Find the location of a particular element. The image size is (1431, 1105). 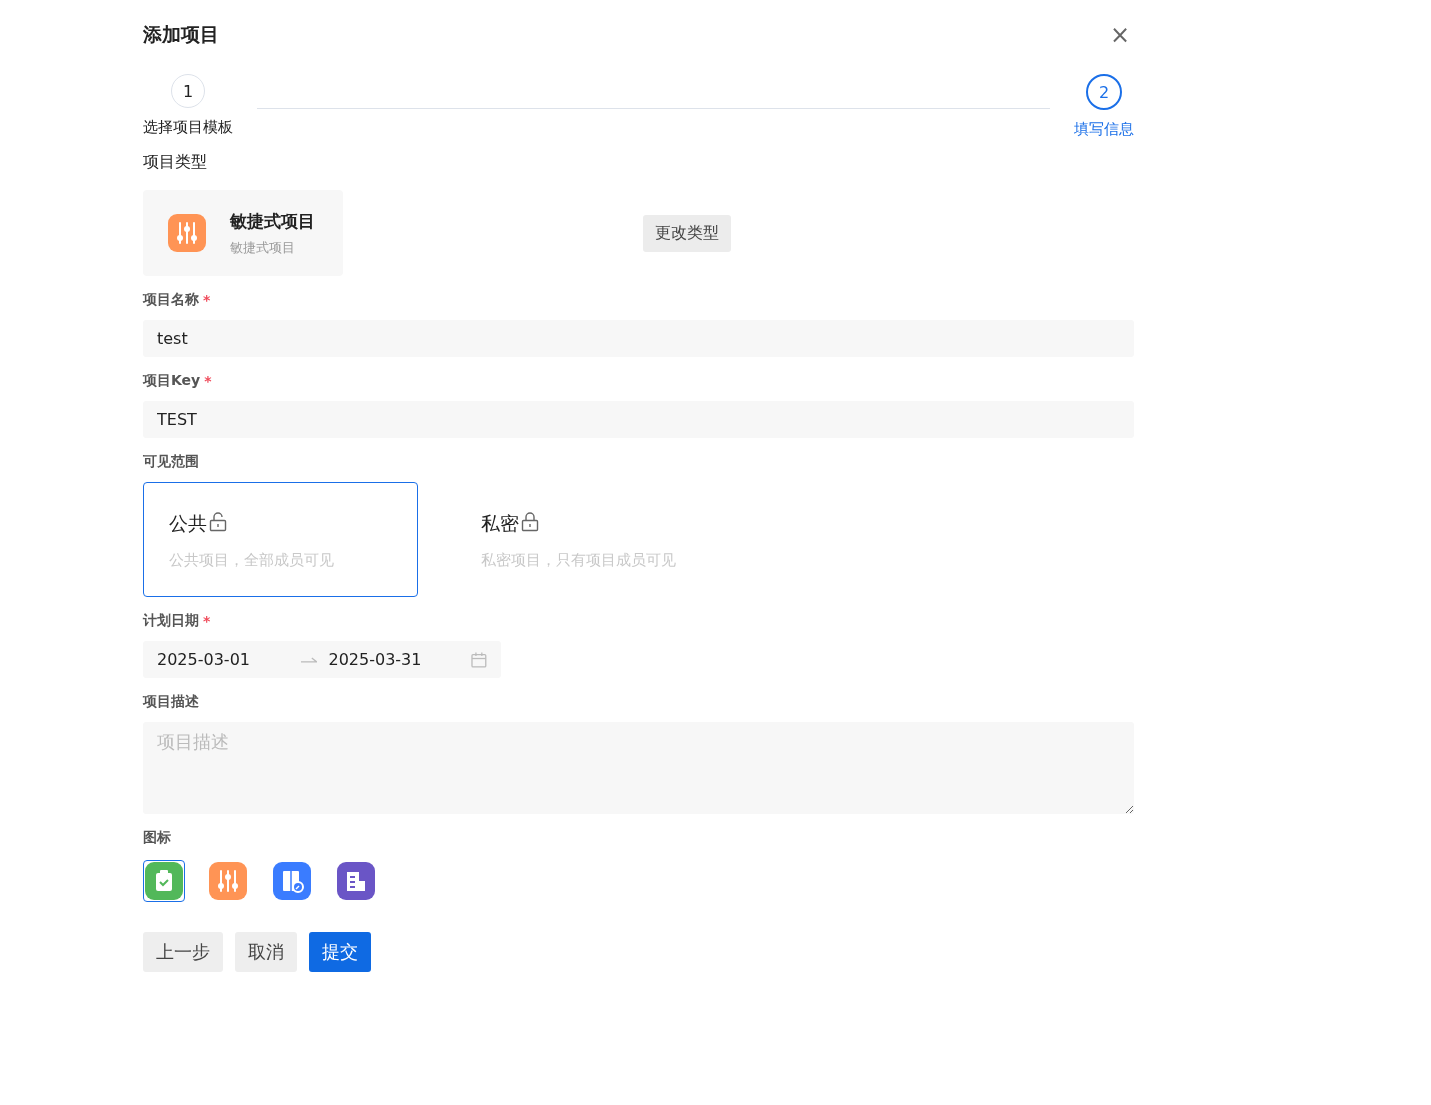

submit-button: 提交 is located at coordinates (340, 952).